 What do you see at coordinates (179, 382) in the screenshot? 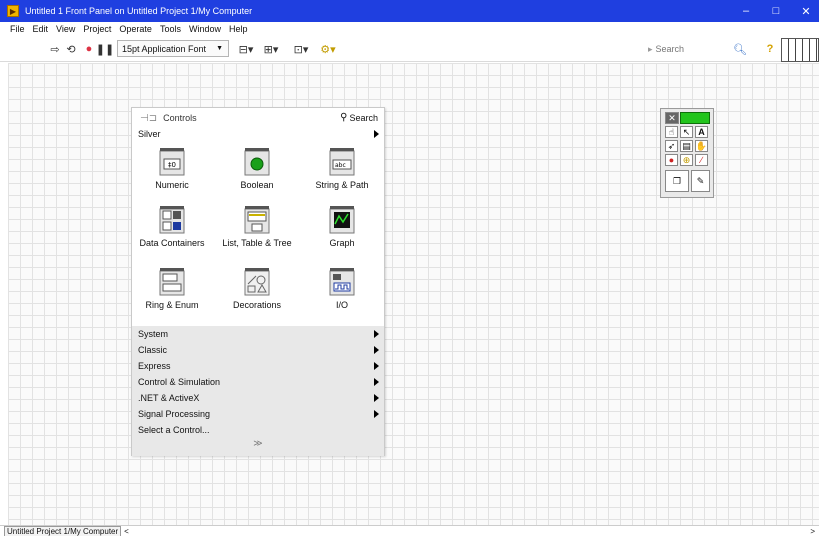
I see `subpalette-label: Control & Simulation` at bounding box center [179, 382].